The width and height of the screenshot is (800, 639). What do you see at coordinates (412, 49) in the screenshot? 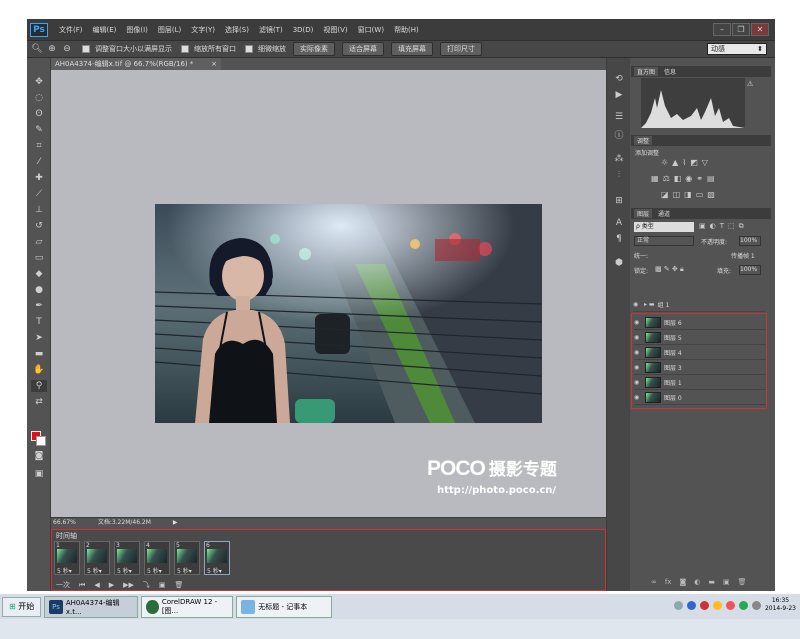
I see `fill-screen-button: 填充屏幕` at bounding box center [412, 49].